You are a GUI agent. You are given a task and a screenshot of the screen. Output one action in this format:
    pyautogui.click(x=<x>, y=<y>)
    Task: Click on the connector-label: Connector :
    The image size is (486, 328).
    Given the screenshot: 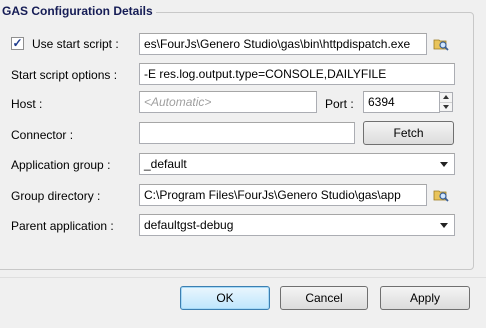 What is the action you would take?
    pyautogui.click(x=42, y=135)
    